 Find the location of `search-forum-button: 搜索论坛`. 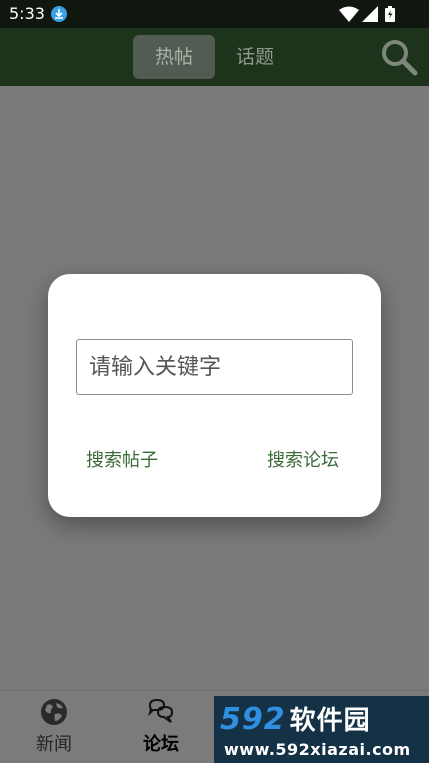

search-forum-button: 搜索论坛 is located at coordinates (303, 459).